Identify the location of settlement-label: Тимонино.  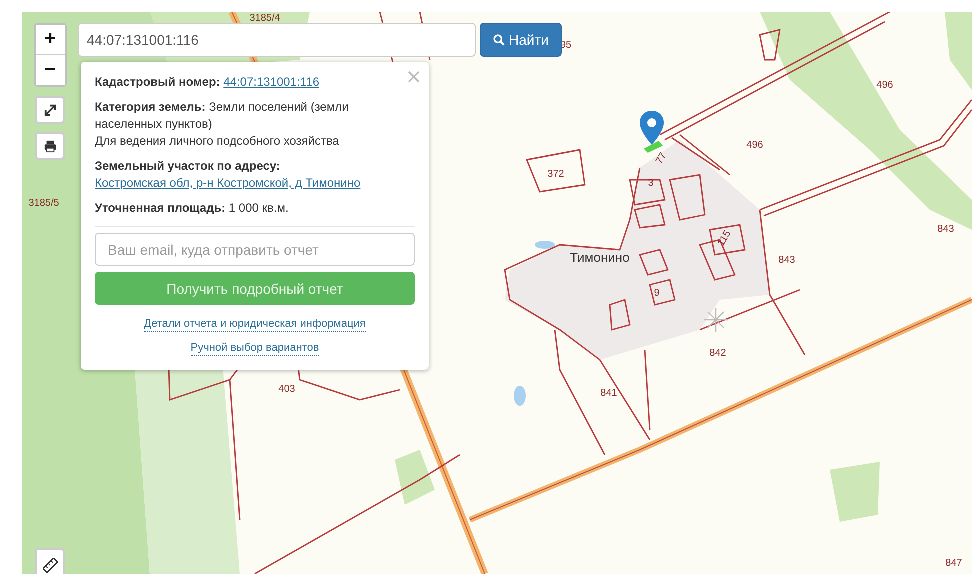
(600, 257).